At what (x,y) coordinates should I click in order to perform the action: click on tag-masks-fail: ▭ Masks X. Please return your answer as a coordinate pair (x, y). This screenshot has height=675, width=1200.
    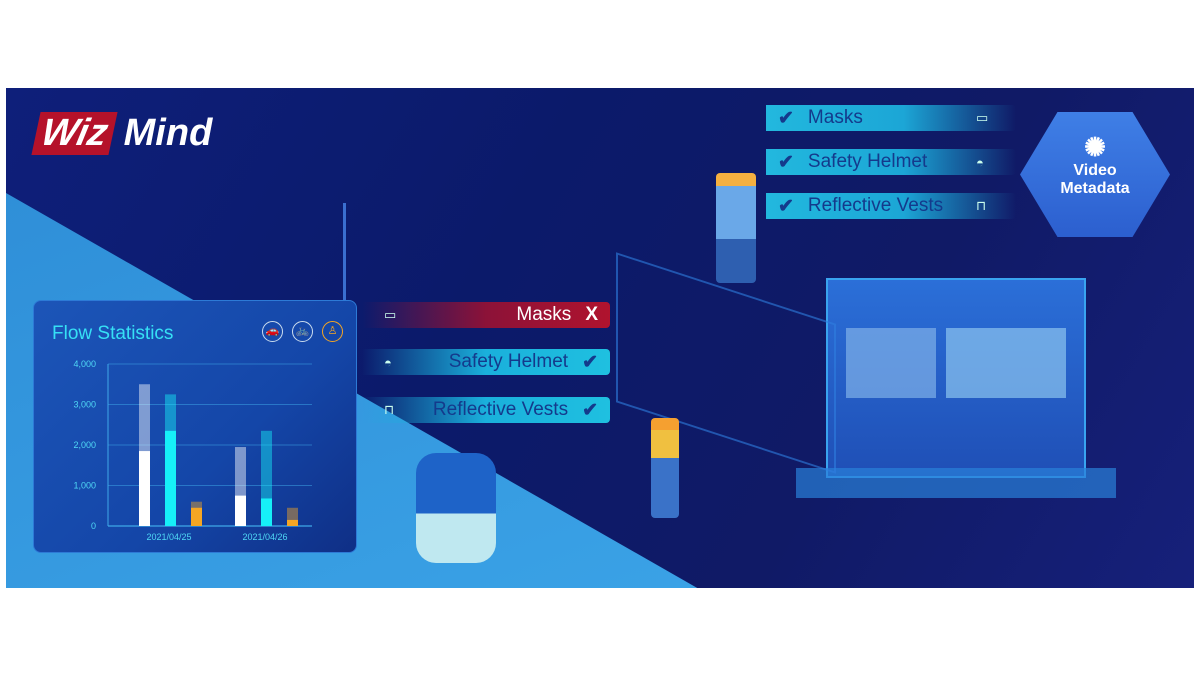
    Looking at the image, I should click on (486, 315).